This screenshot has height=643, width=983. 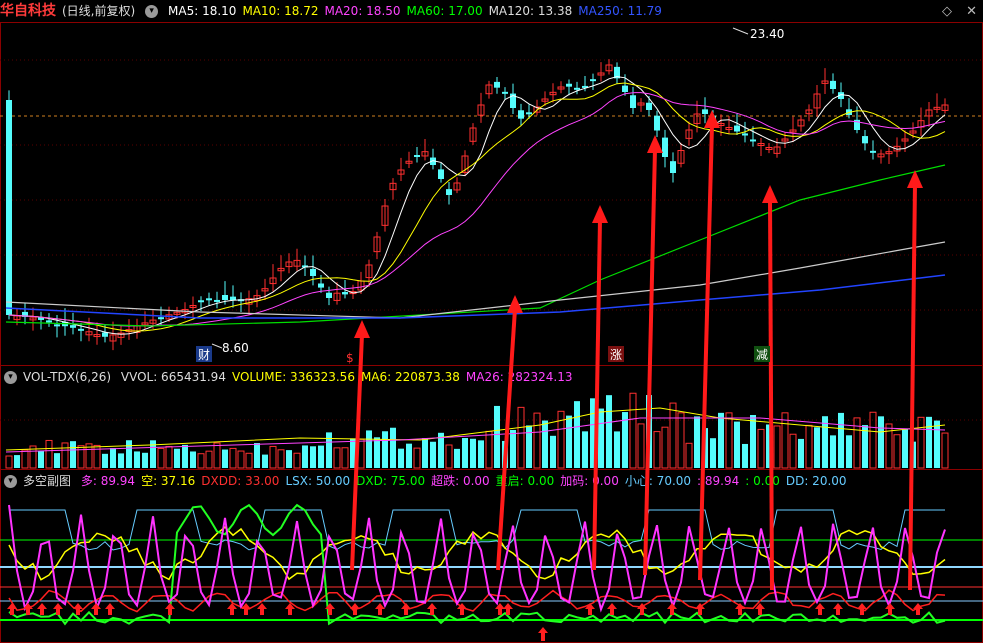 I want to click on high-price-label: 23.40, so click(x=767, y=34).